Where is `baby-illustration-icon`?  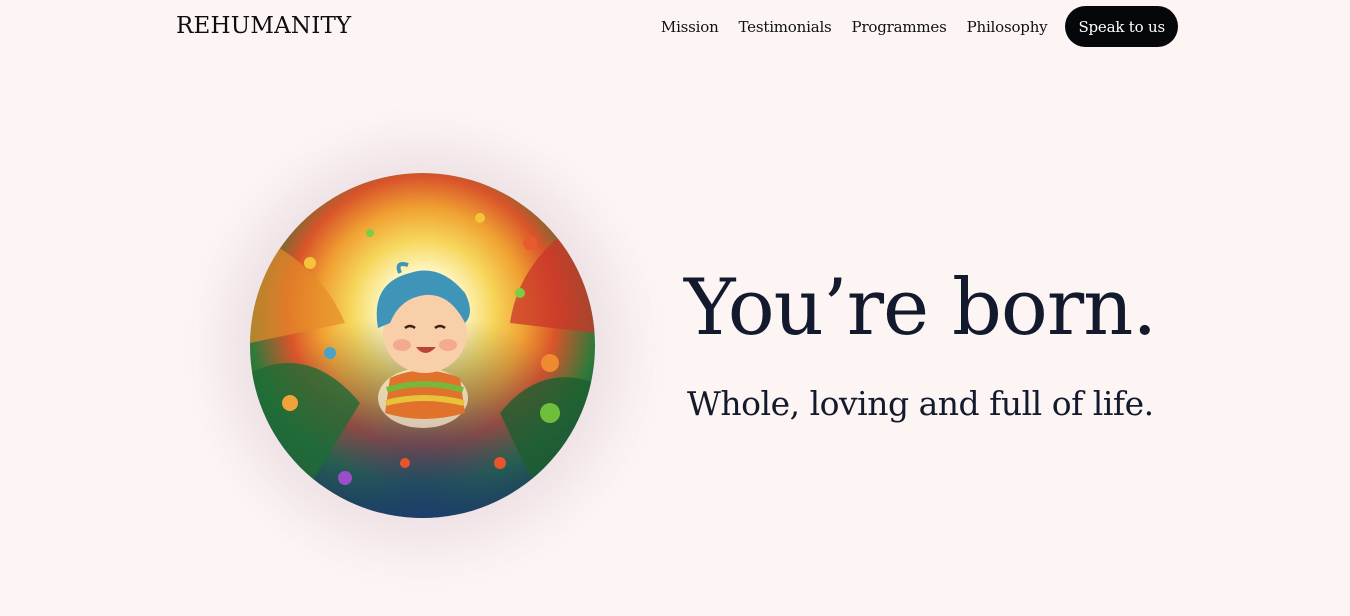 baby-illustration-icon is located at coordinates (422, 345).